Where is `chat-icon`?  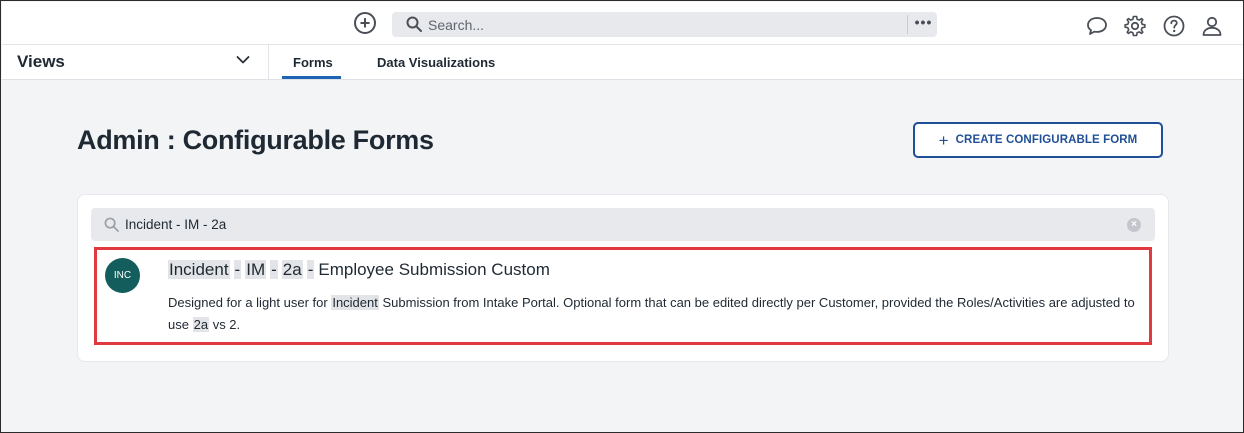 chat-icon is located at coordinates (1097, 26).